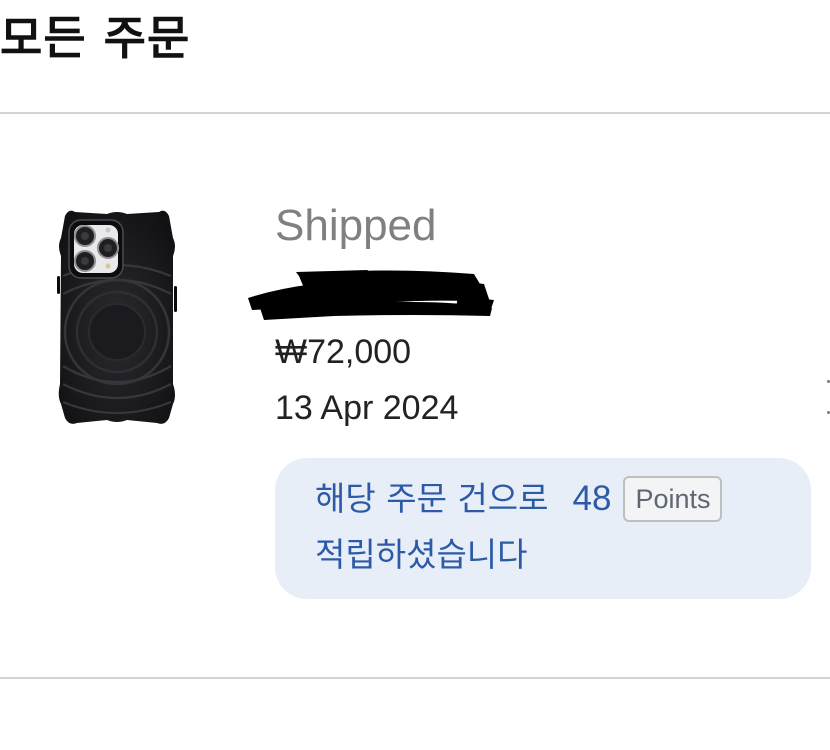 The image size is (830, 750). What do you see at coordinates (421, 554) in the screenshot?
I see `points-message-line2: 적립하셨습니다` at bounding box center [421, 554].